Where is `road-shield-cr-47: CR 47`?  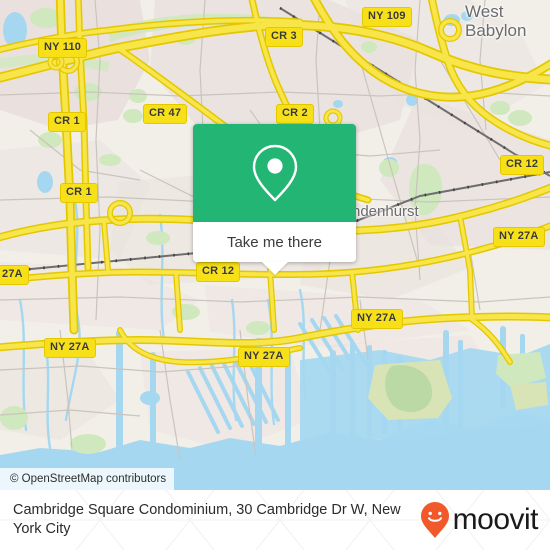
road-shield-cr-47: CR 47 is located at coordinates (165, 114).